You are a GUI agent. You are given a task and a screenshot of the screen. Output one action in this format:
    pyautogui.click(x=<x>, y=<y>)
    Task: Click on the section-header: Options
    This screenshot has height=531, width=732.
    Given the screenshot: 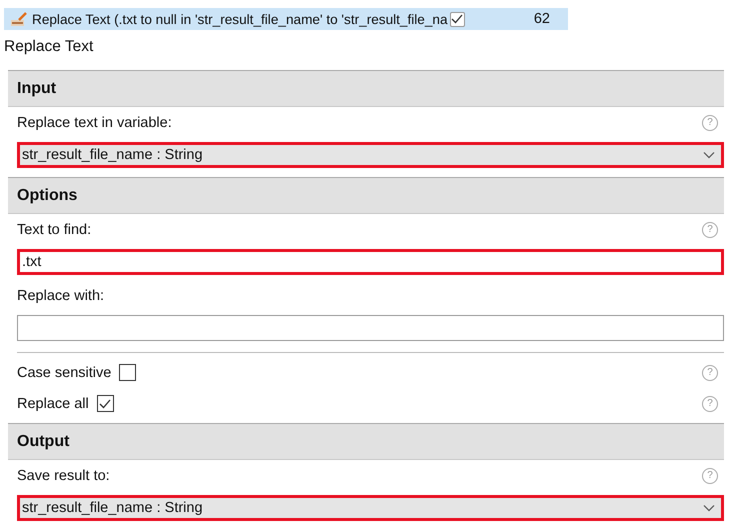 What is the action you would take?
    pyautogui.click(x=366, y=195)
    